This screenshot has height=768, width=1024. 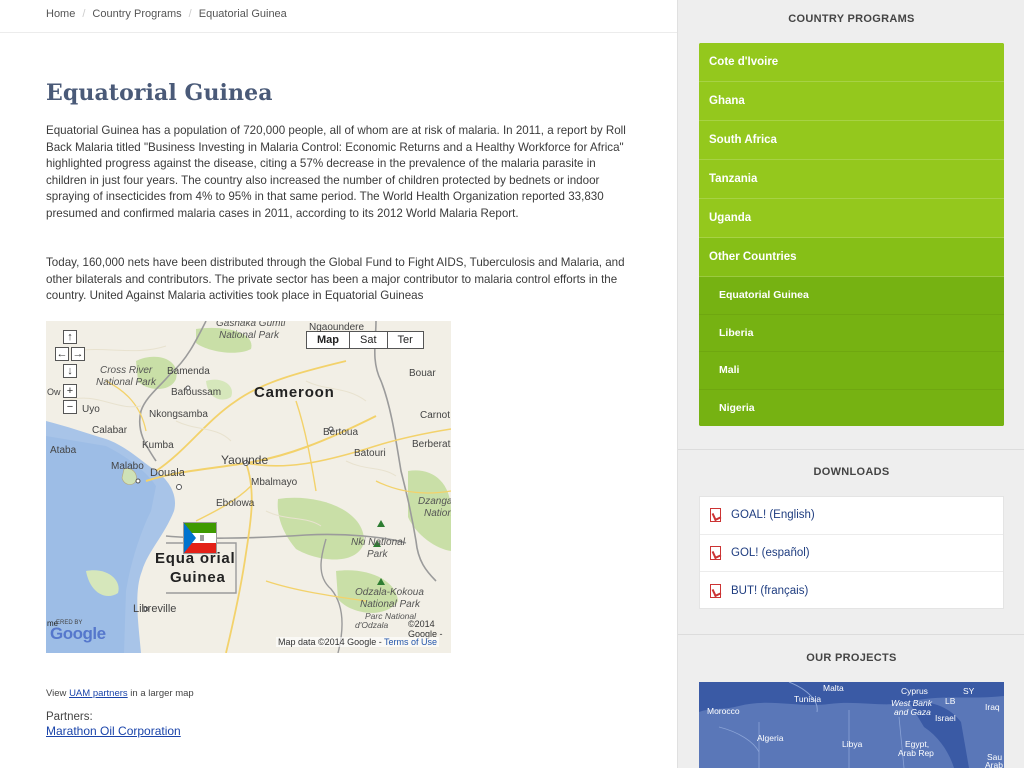 What do you see at coordinates (851, 553) in the screenshot?
I see `download-item: GOL! (español)` at bounding box center [851, 553].